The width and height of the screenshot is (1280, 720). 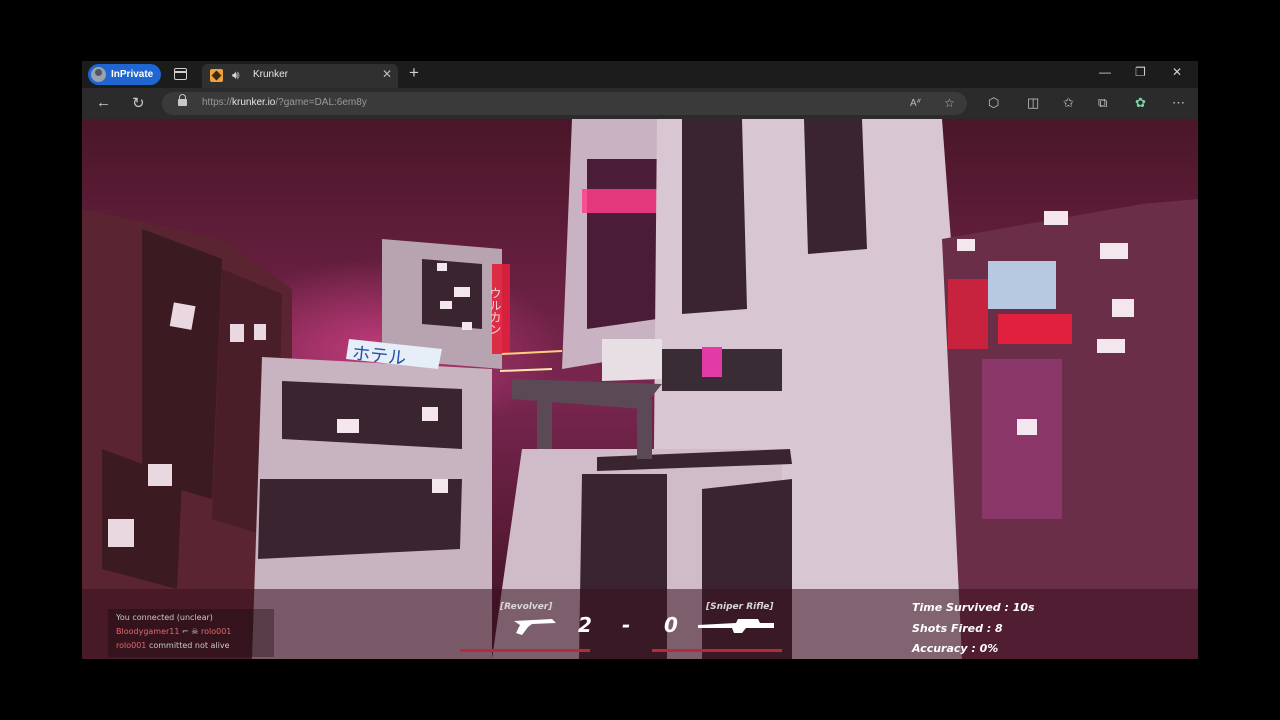 I want to click on revolver-icon, so click(x=535, y=627).